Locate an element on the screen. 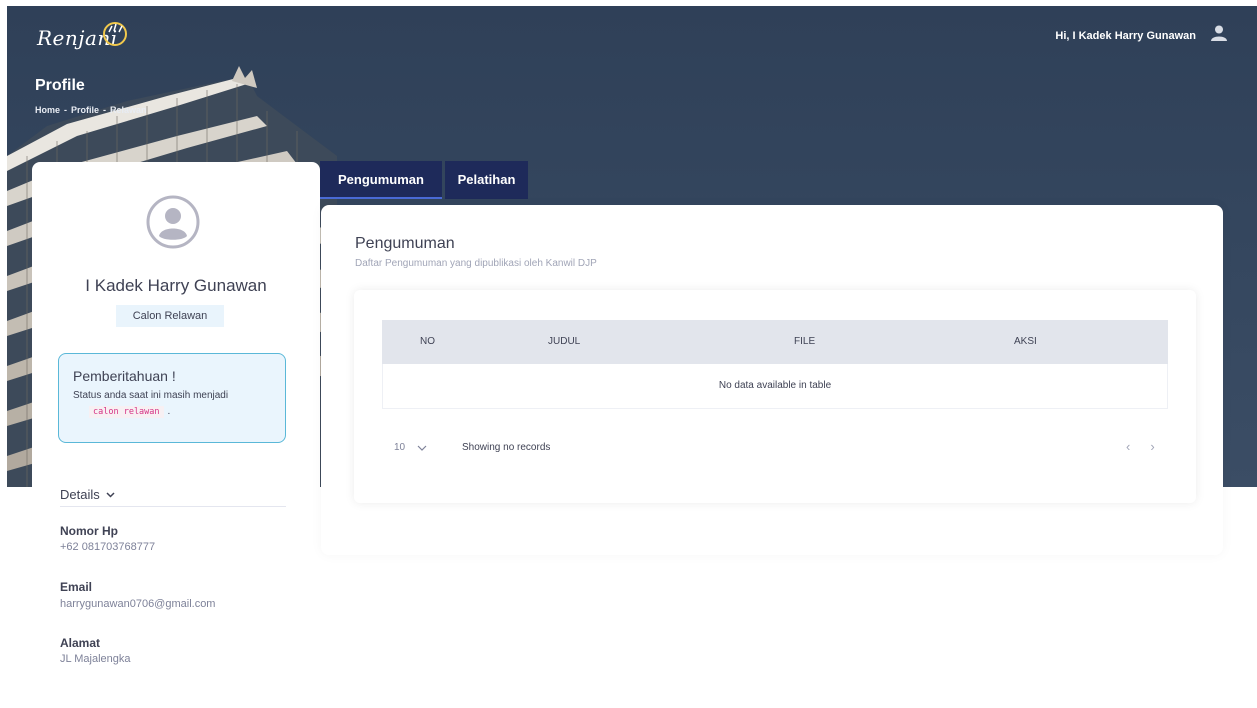 Image resolution: width=1257 pixels, height=708 pixels. profile-name: I Kadek Harry Gunawan is located at coordinates (176, 285).